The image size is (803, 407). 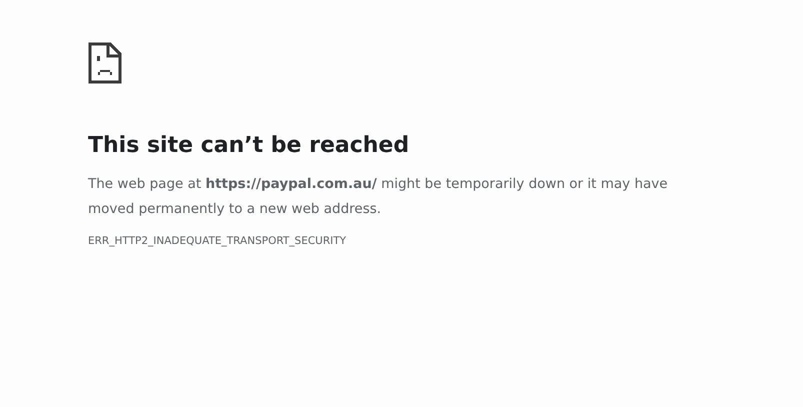 I want to click on sad-page-icon, so click(x=105, y=63).